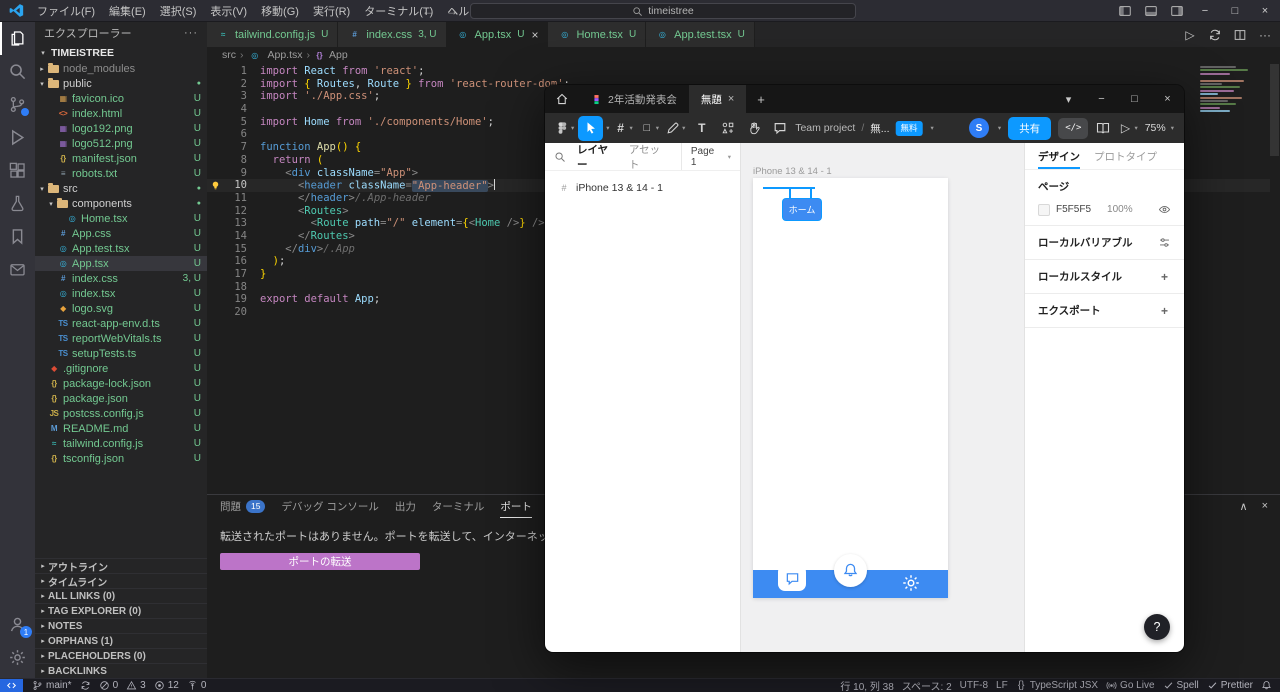 This screenshot has height=692, width=1280. What do you see at coordinates (197, 685) in the screenshot?
I see `status-0: 0` at bounding box center [197, 685].